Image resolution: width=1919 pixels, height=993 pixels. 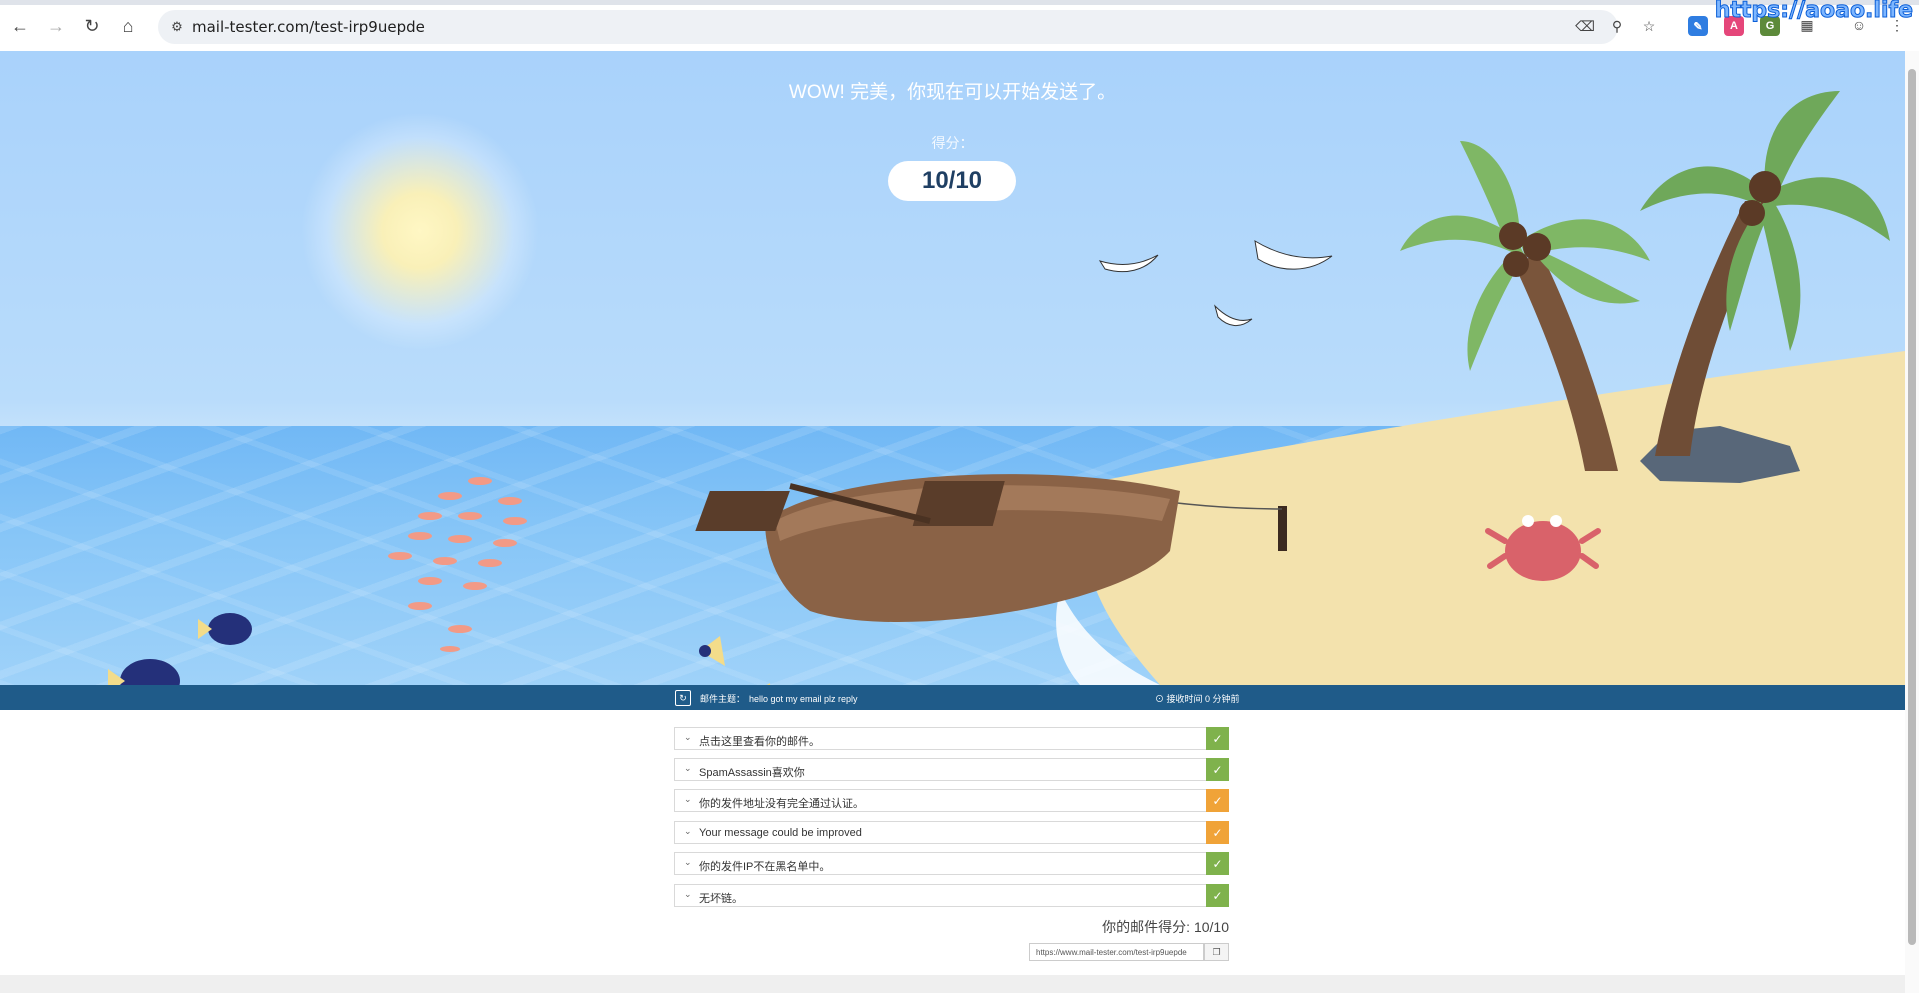 What do you see at coordinates (721, 899) in the screenshot?
I see `check-label: 无坏链。` at bounding box center [721, 899].